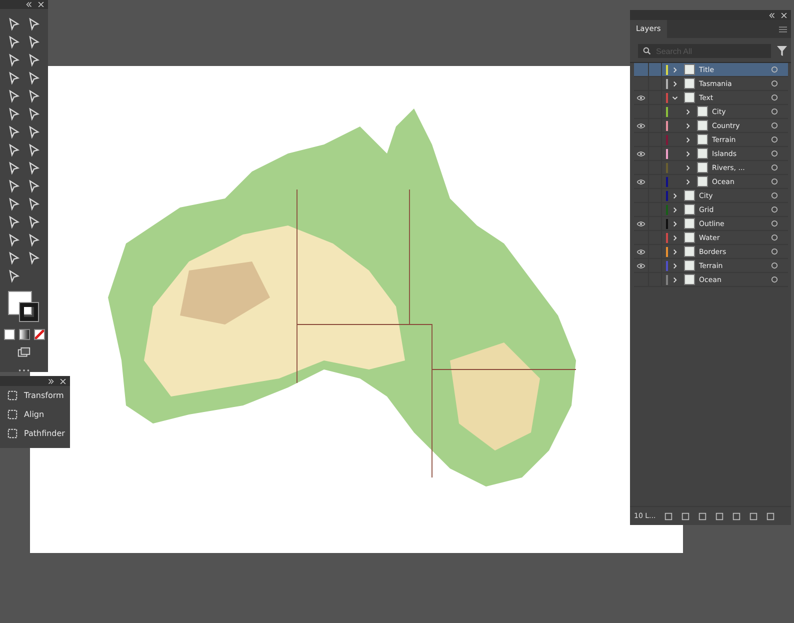  What do you see at coordinates (24, 370) in the screenshot?
I see `more-tools-icon` at bounding box center [24, 370].